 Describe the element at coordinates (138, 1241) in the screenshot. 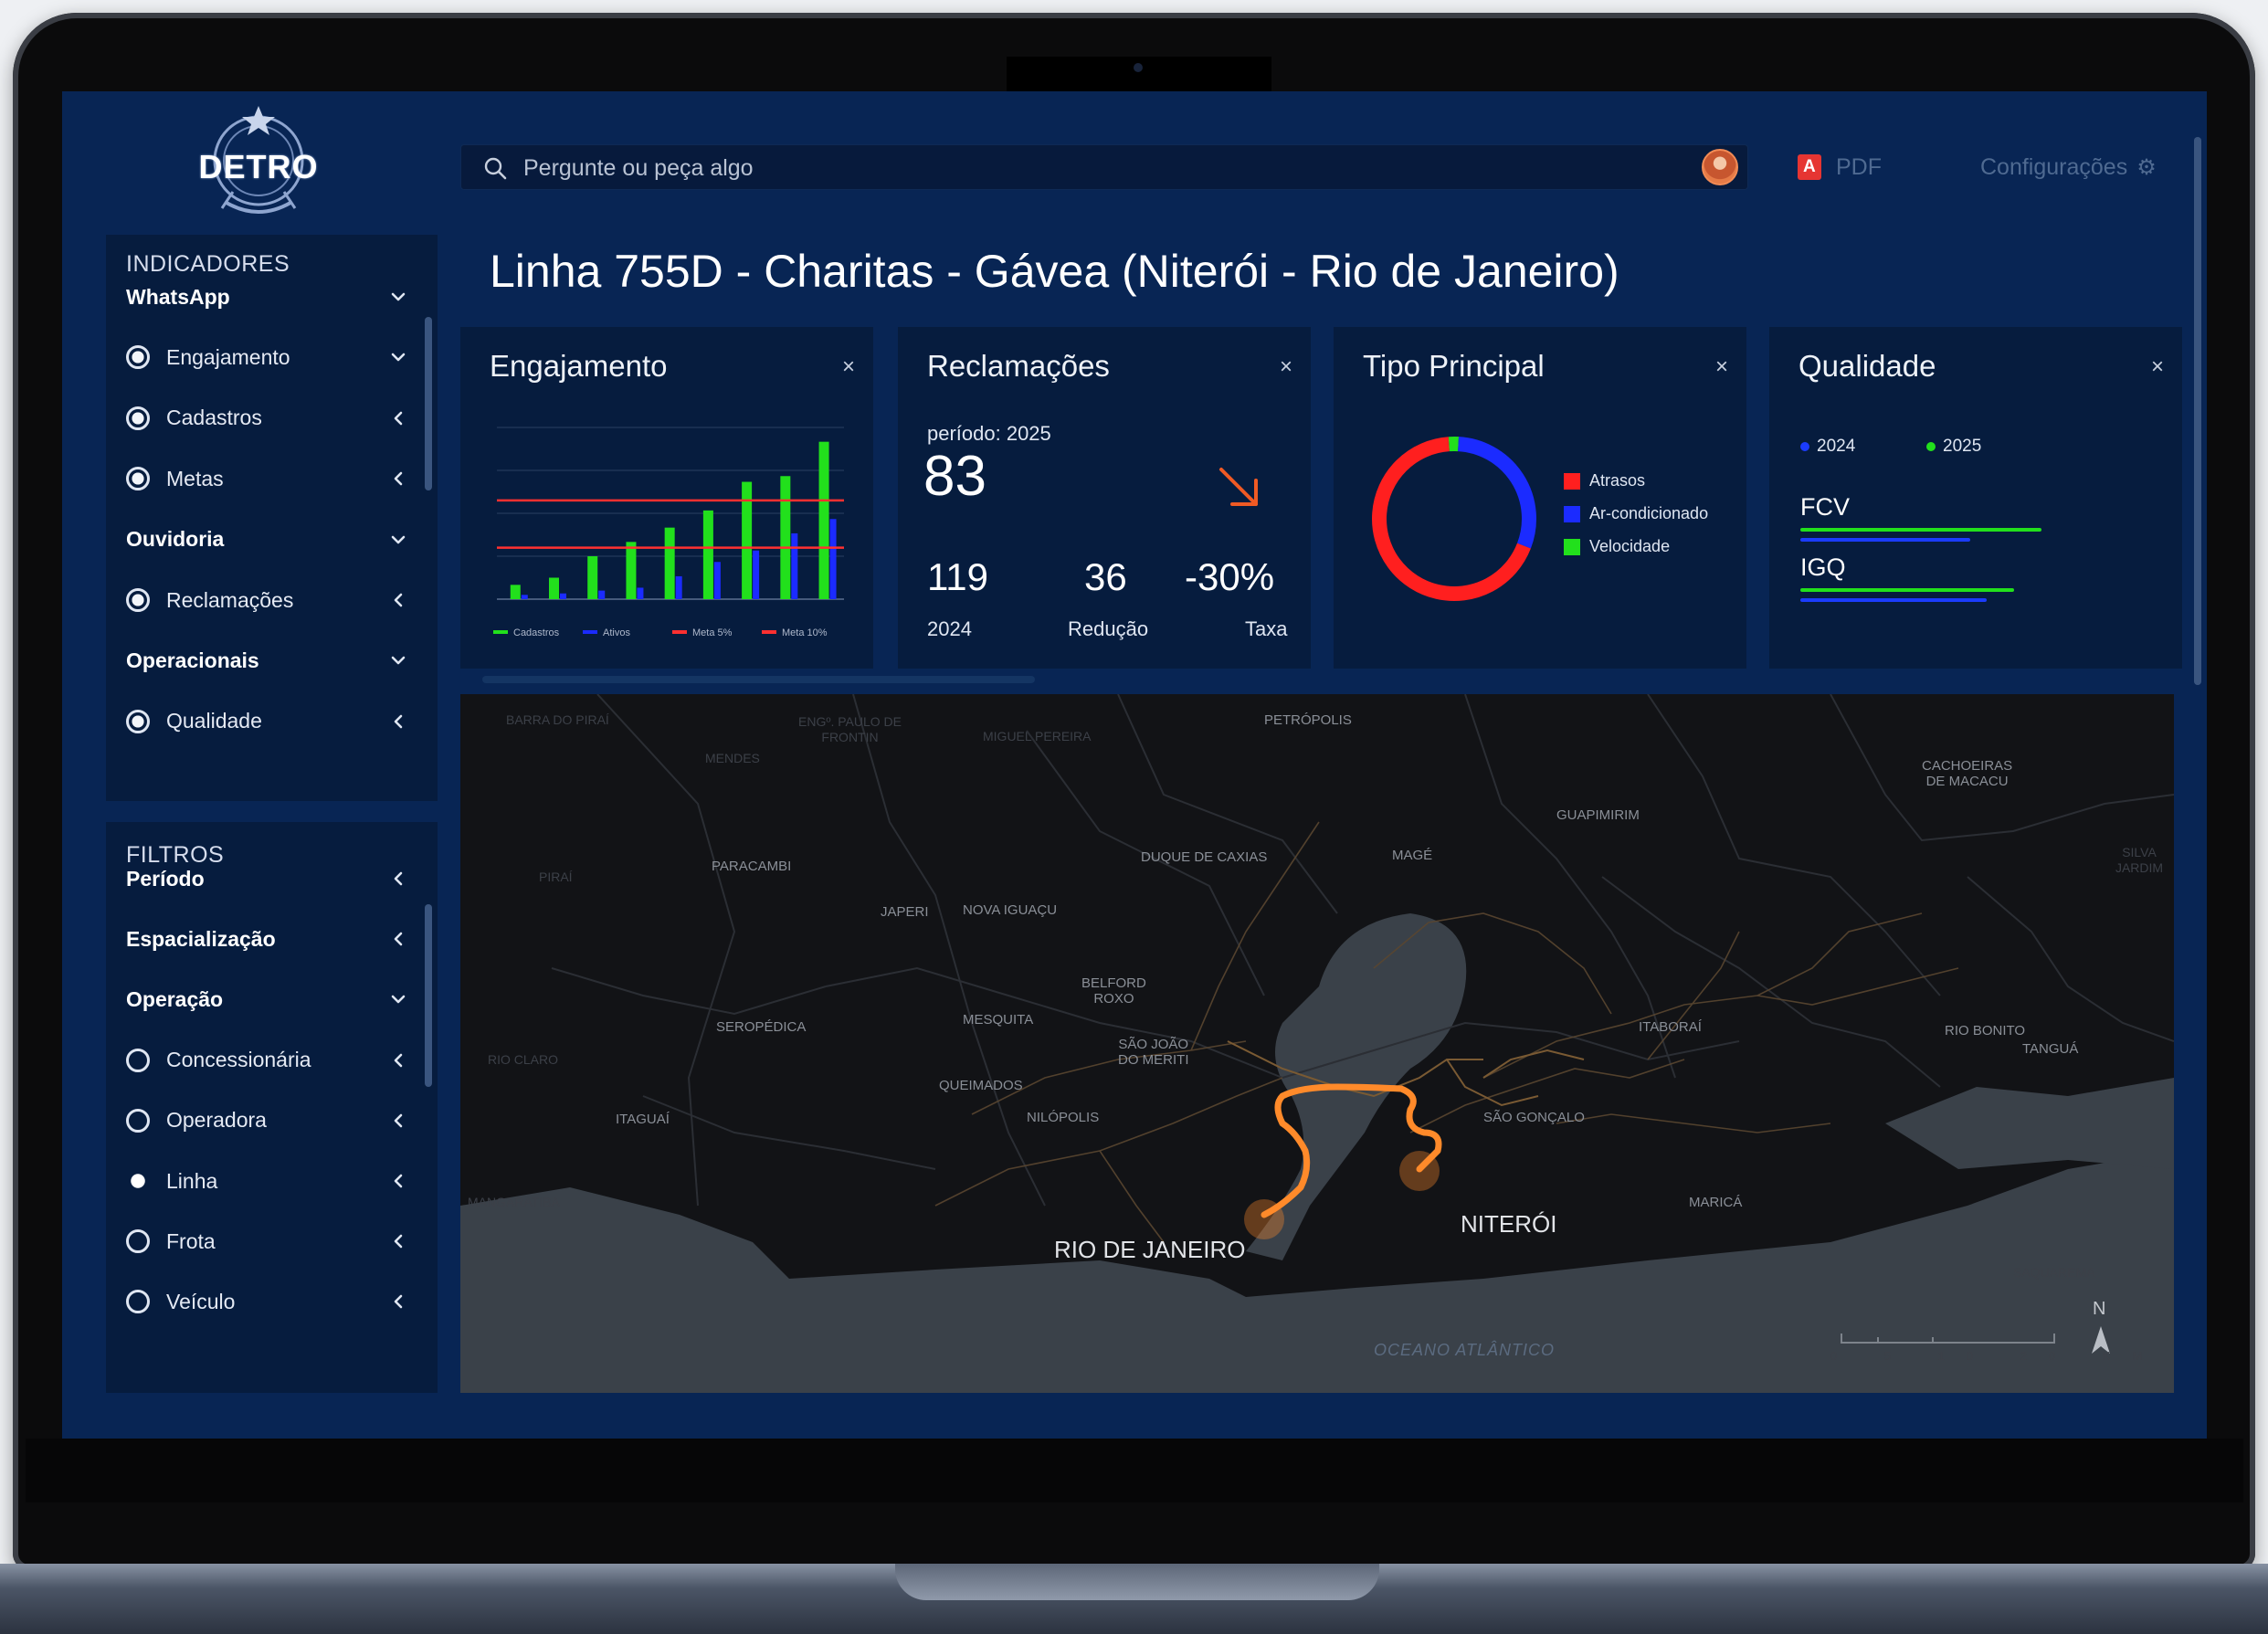

I see `radio-frota` at that location.